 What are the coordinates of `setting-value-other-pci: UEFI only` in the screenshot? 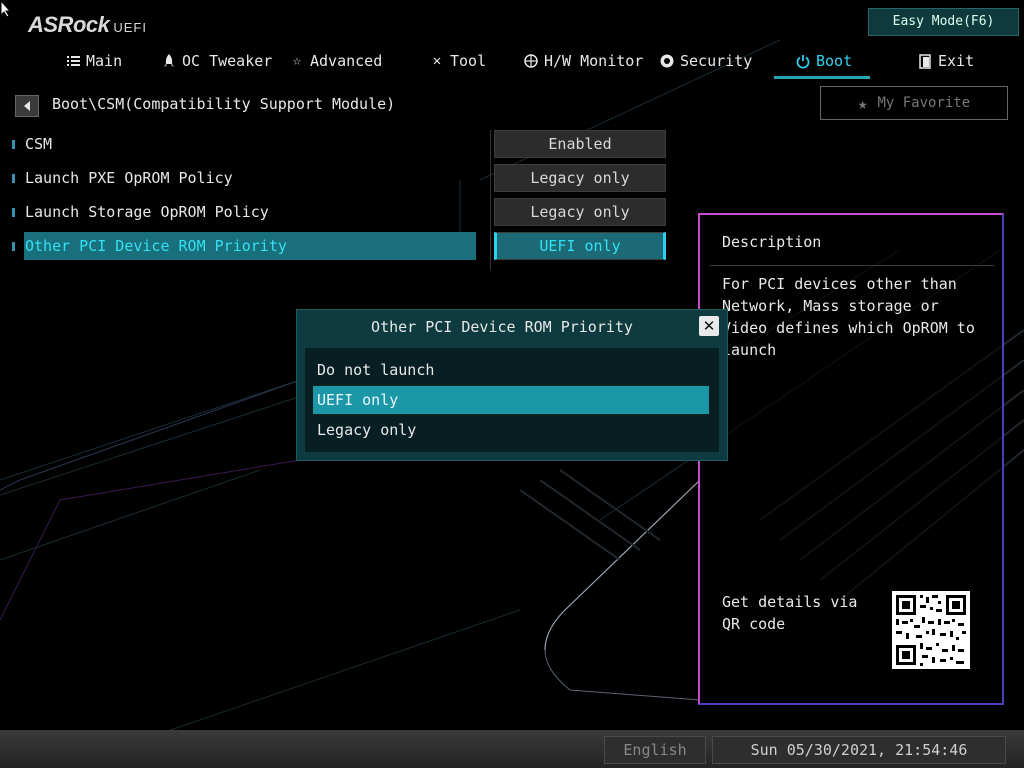 It's located at (580, 246).